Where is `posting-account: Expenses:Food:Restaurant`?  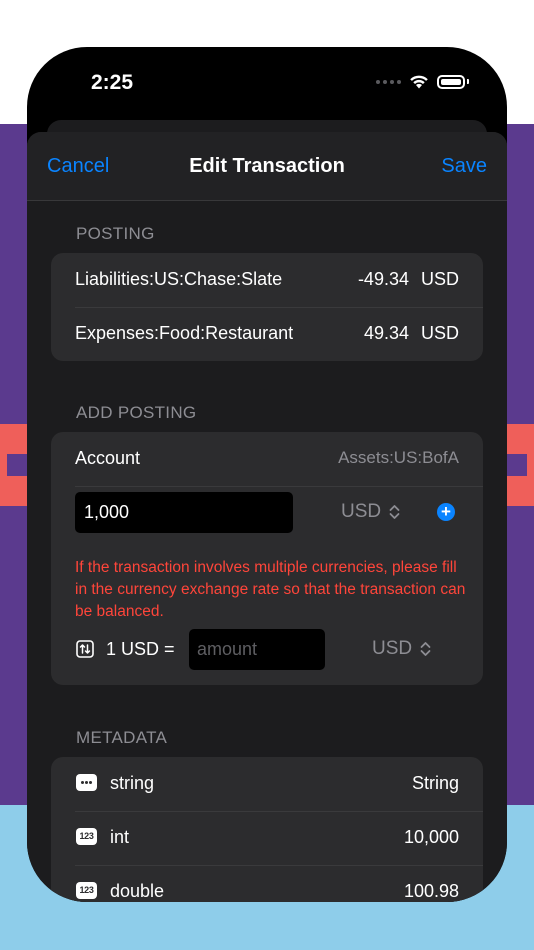 posting-account: Expenses:Food:Restaurant is located at coordinates (184, 333).